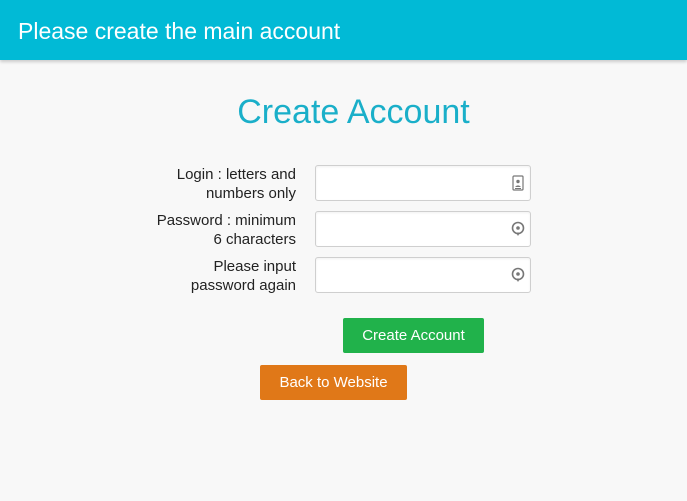  I want to click on confirm-password-row: Please input password again, so click(343, 280).